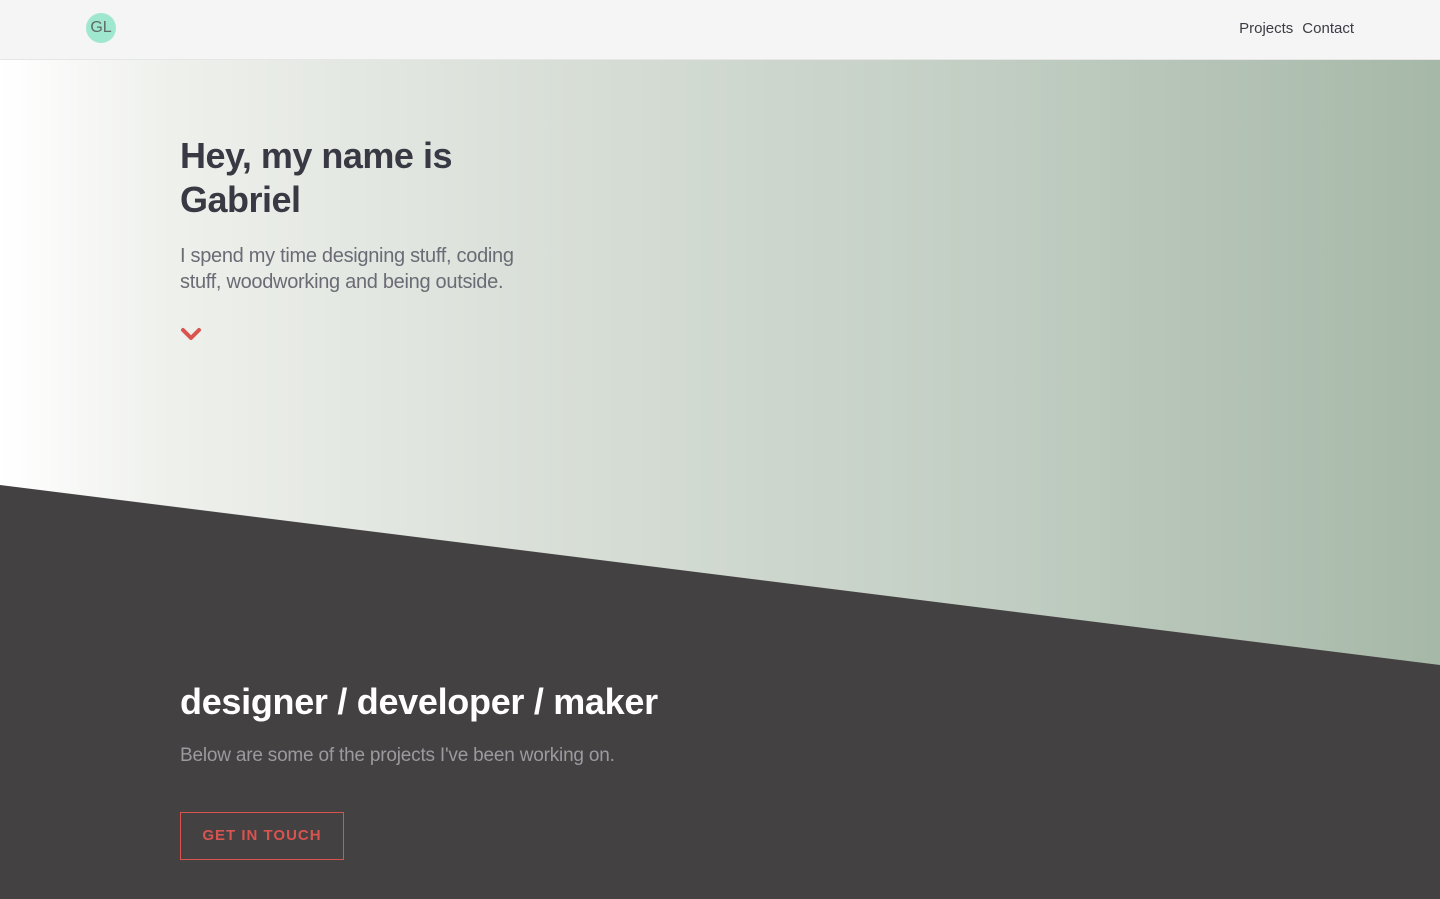 The image size is (1440, 899). I want to click on tagline-heading: designer / developer / maker, so click(419, 701).